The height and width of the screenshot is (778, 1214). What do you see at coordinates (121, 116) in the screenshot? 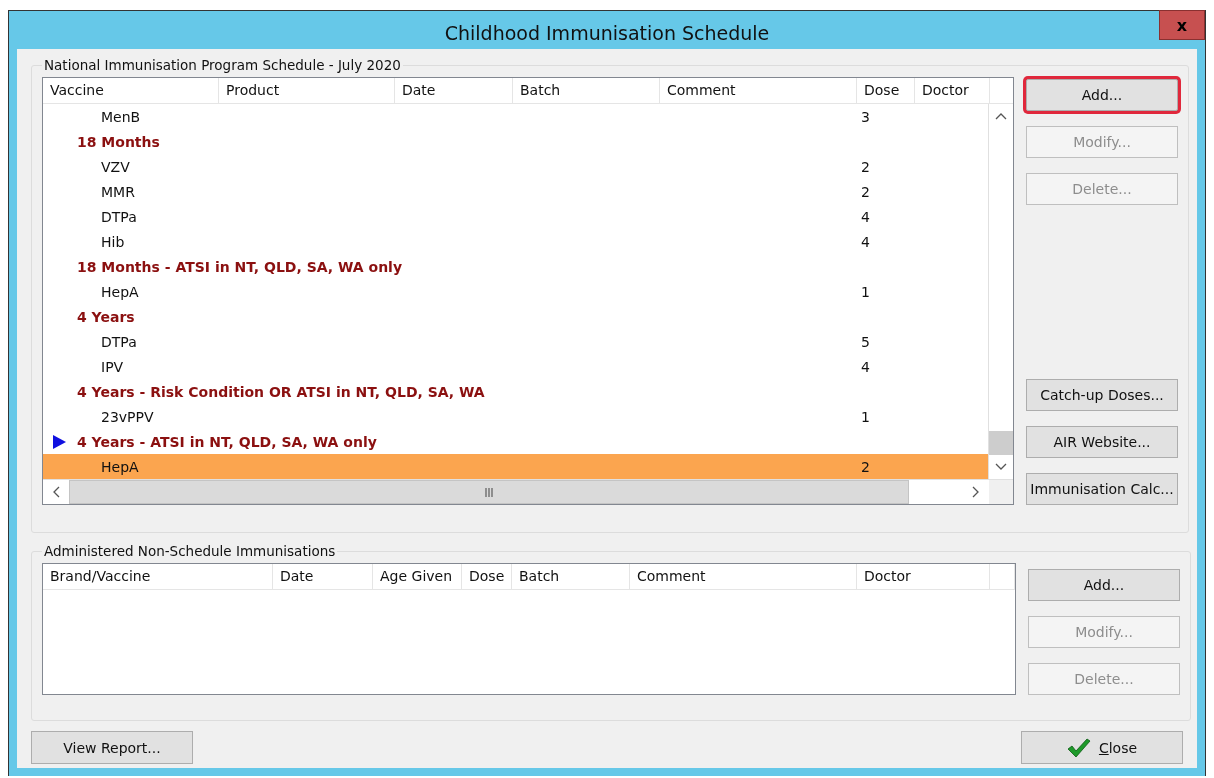
I see `vaccine-cell: MenB` at bounding box center [121, 116].